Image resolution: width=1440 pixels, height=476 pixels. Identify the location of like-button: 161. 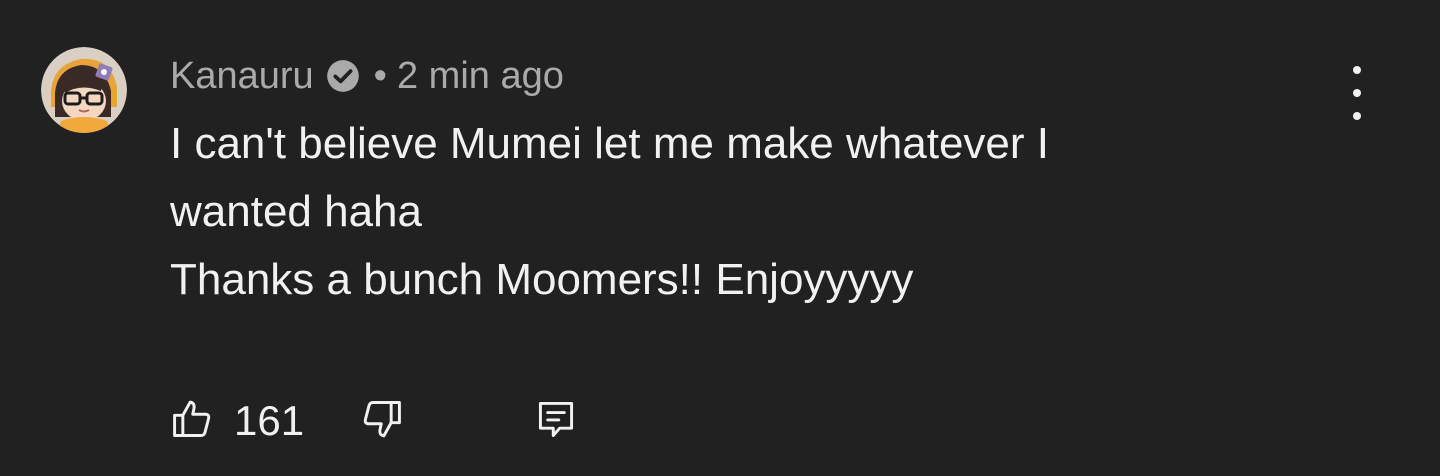
(265, 421).